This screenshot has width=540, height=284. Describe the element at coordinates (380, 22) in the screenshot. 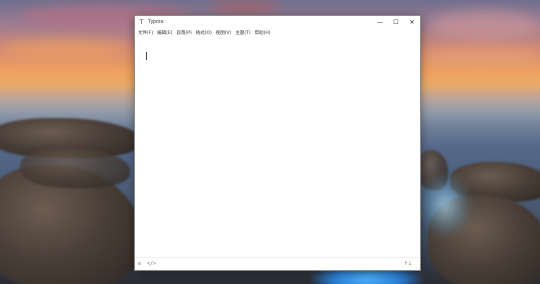

I see `minimize-button: —` at that location.